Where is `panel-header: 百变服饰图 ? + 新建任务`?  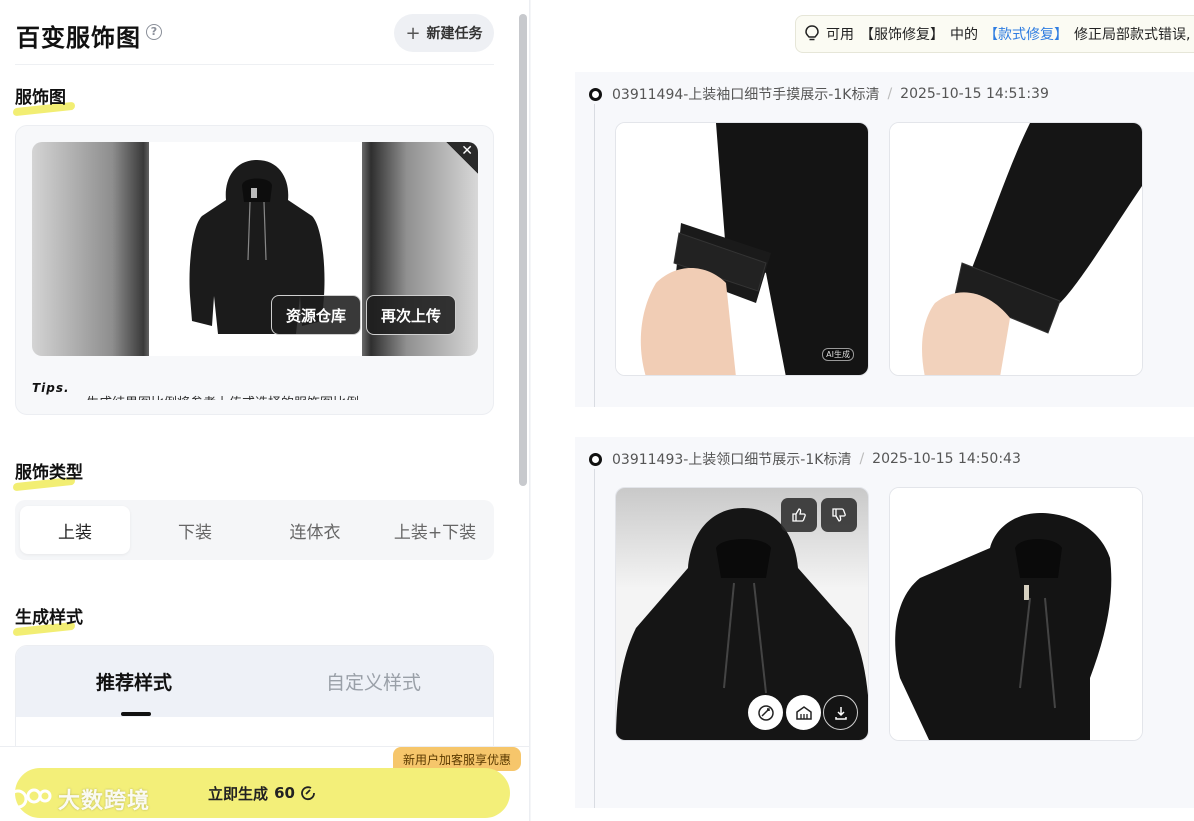
panel-header: 百变服饰图 ? + 新建任务 is located at coordinates (254, 38).